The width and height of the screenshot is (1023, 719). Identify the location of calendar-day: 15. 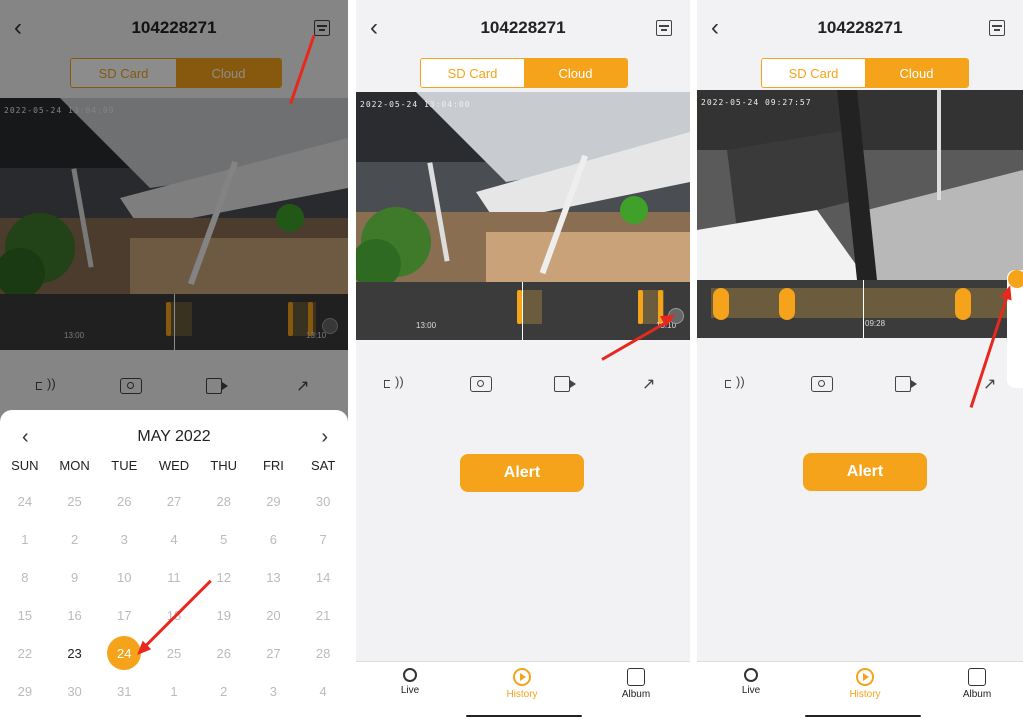
(25, 615).